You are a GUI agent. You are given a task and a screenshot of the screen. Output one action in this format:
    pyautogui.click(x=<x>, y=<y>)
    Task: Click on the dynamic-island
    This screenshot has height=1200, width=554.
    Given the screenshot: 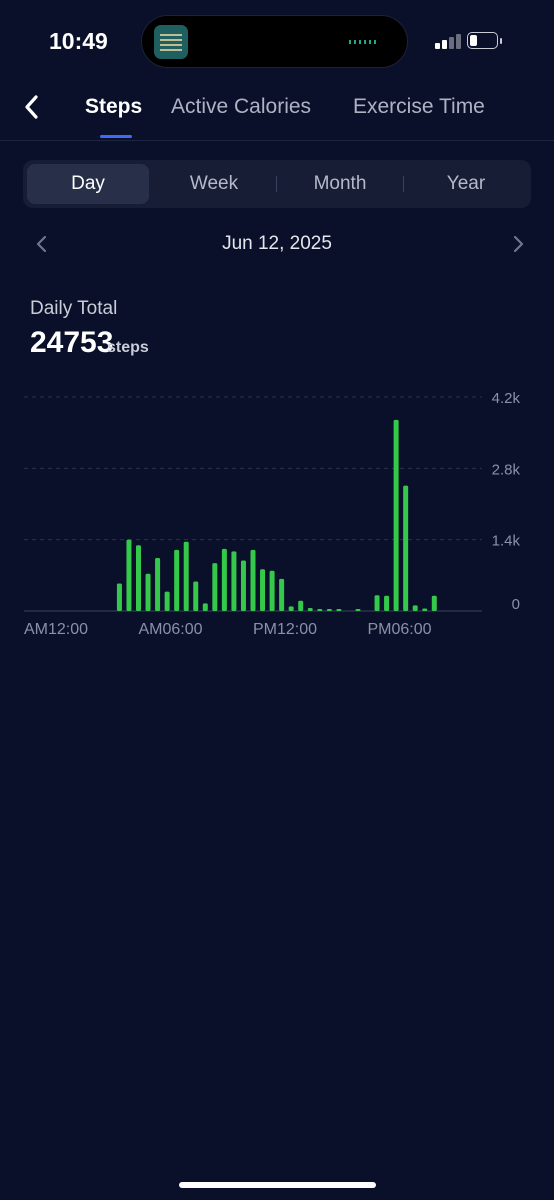 What is the action you would take?
    pyautogui.click(x=274, y=41)
    